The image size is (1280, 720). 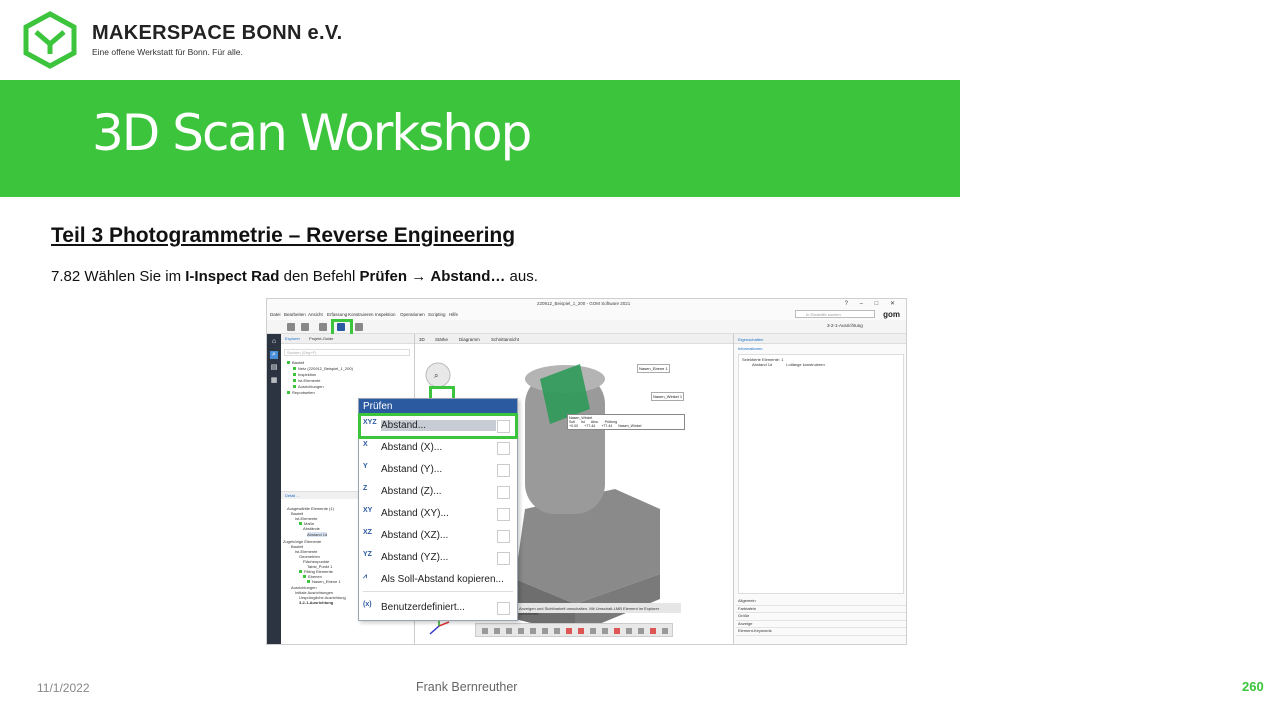 What do you see at coordinates (275, 314) in the screenshot?
I see `menu-datei: Datei` at bounding box center [275, 314].